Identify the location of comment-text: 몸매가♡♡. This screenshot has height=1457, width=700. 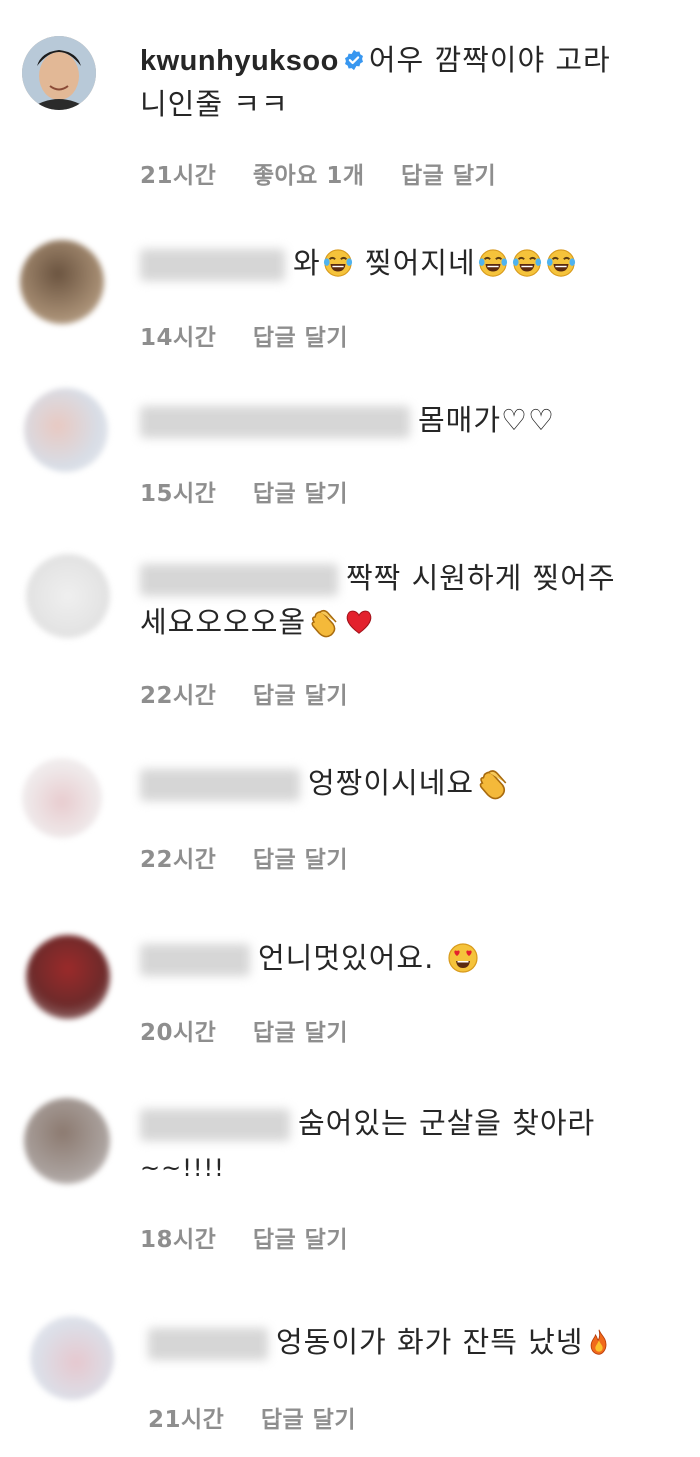
(347, 420).